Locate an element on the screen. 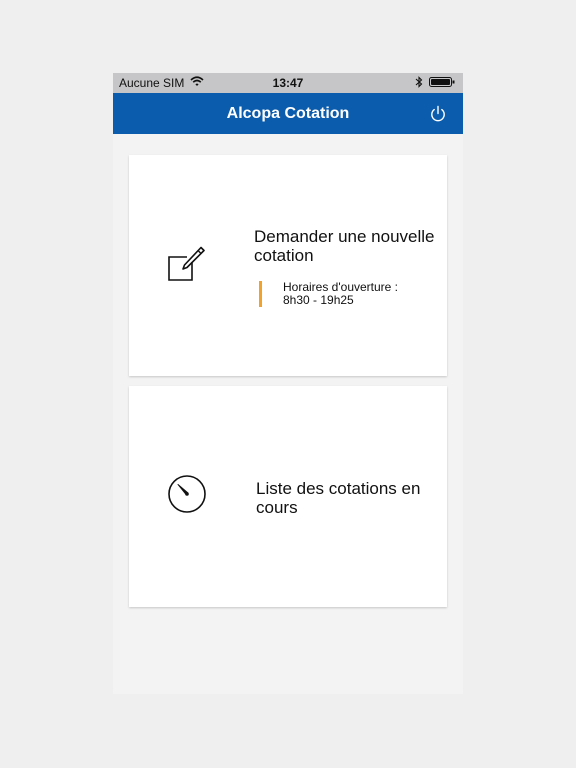 The image size is (576, 768). power-icon is located at coordinates (438, 113).